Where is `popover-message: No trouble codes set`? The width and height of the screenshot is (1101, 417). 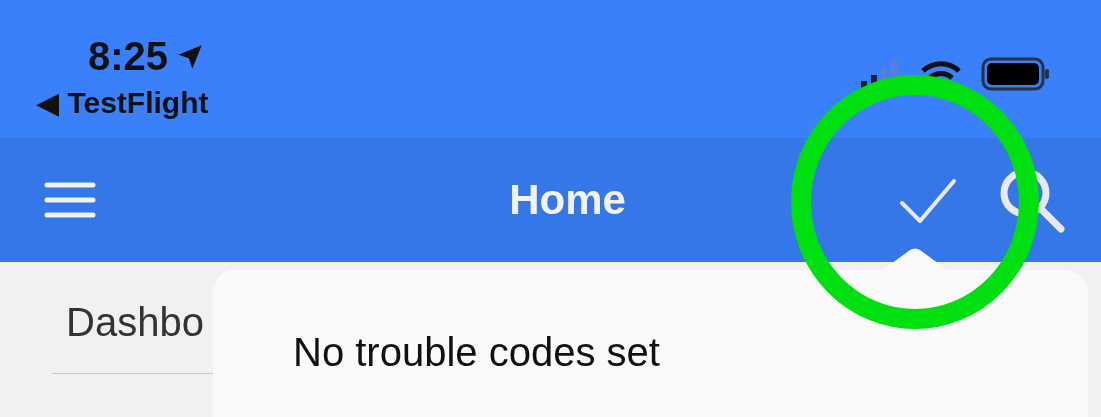
popover-message: No trouble codes set is located at coordinates (476, 352).